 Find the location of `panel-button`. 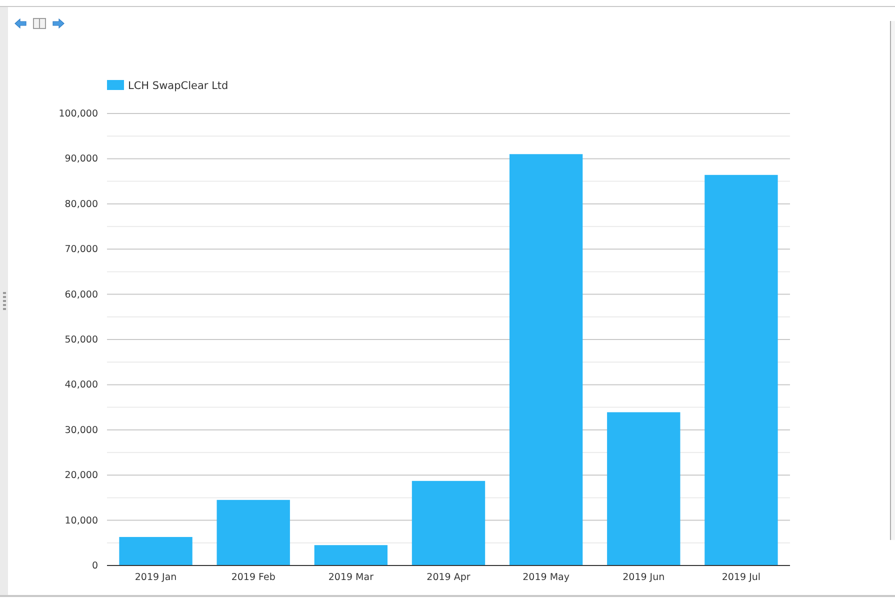

panel-button is located at coordinates (39, 23).